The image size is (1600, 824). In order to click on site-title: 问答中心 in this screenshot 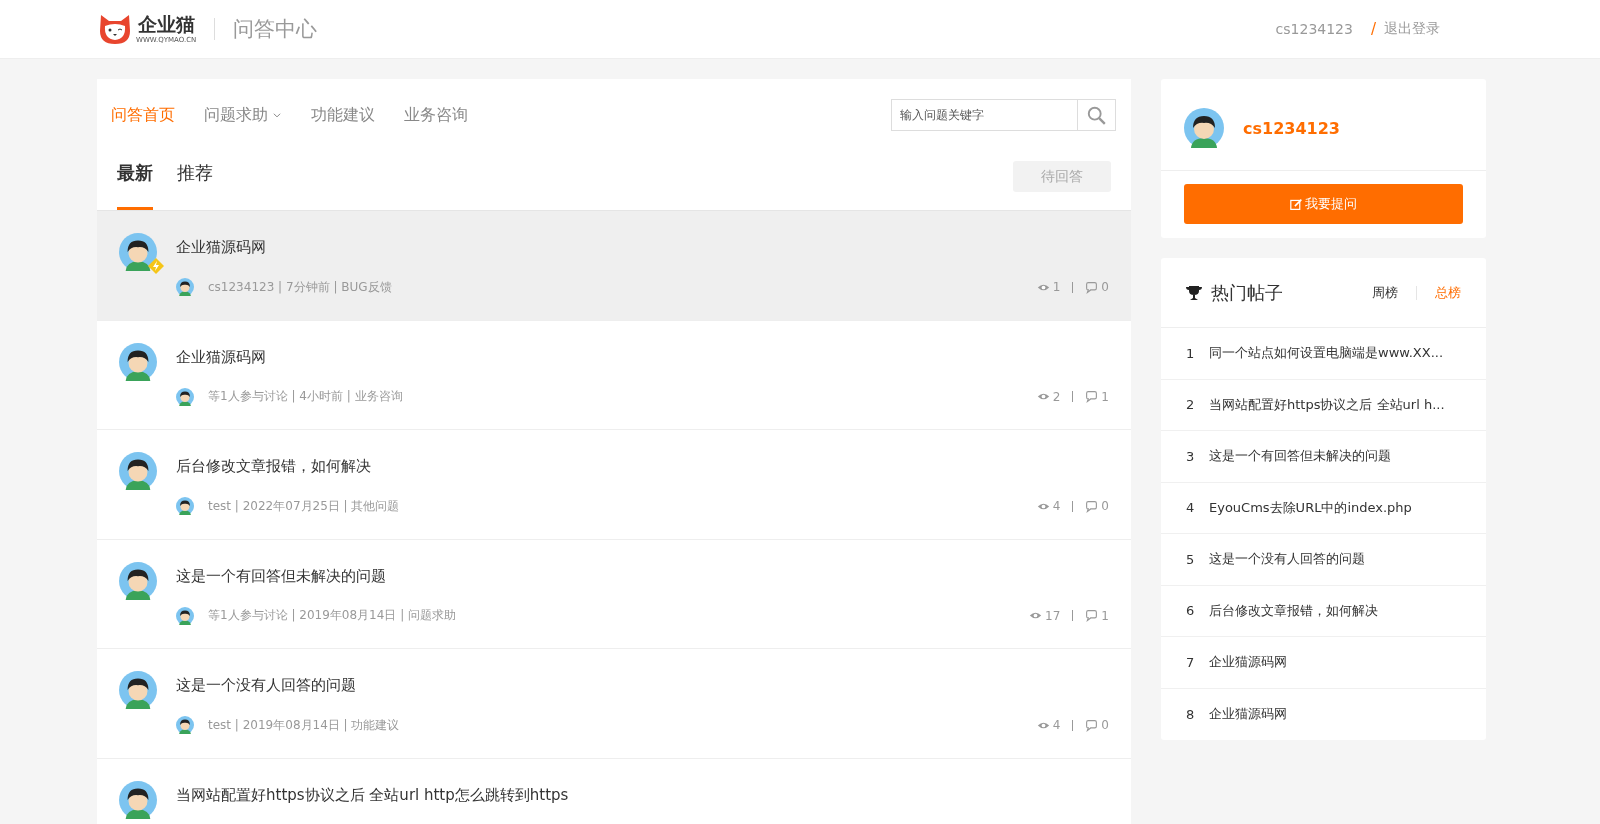, I will do `click(275, 29)`.